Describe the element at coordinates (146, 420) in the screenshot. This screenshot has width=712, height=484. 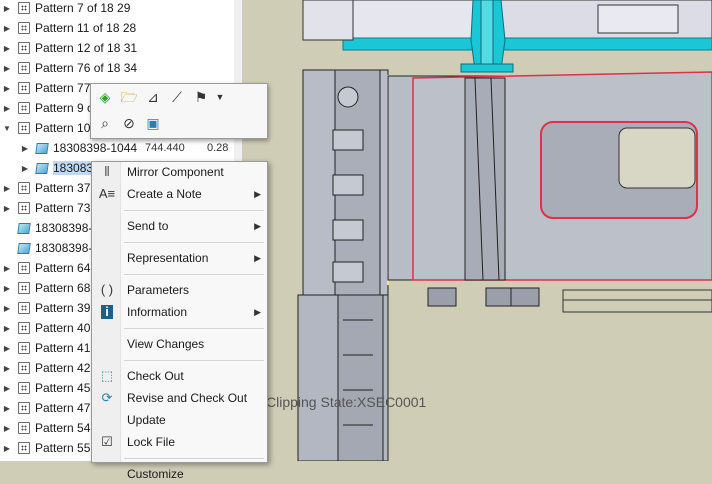
I see `menu-item-label: Update` at that location.